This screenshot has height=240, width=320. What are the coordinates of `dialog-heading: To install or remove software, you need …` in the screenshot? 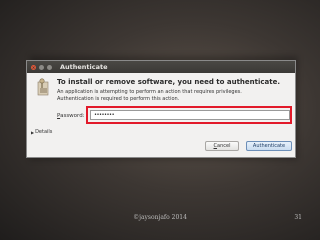 It's located at (168, 82).